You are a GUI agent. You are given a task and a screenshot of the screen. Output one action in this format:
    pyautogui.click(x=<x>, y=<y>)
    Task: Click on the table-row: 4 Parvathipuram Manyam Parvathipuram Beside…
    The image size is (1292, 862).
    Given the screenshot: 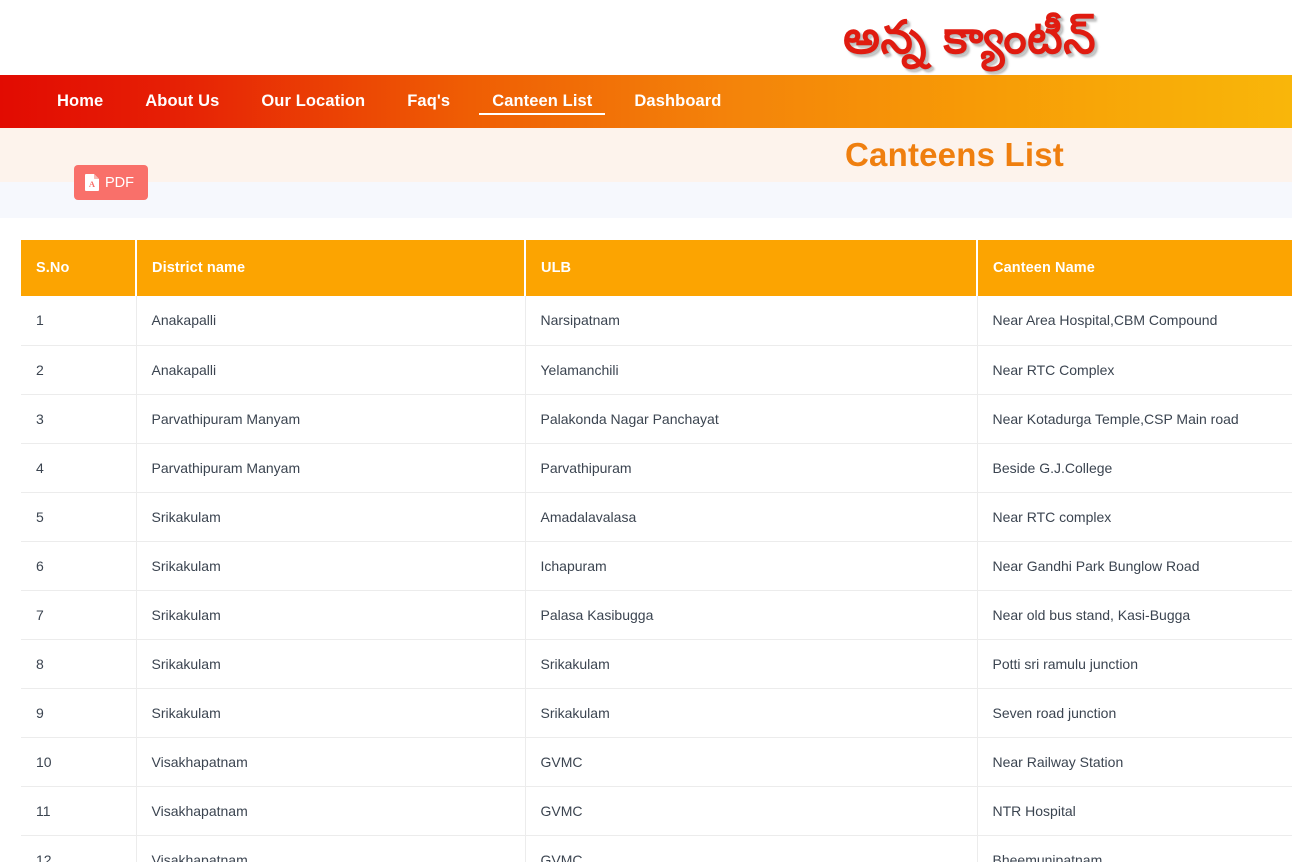 What is the action you would take?
    pyautogui.click(x=656, y=468)
    